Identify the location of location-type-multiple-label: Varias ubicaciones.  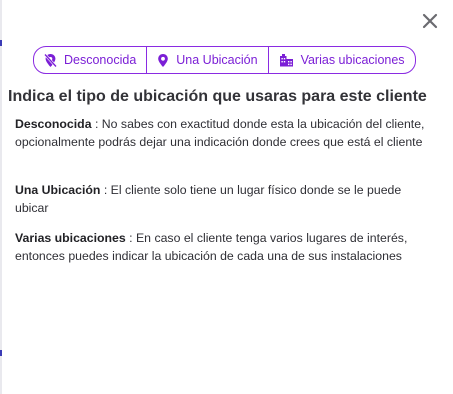
(352, 60).